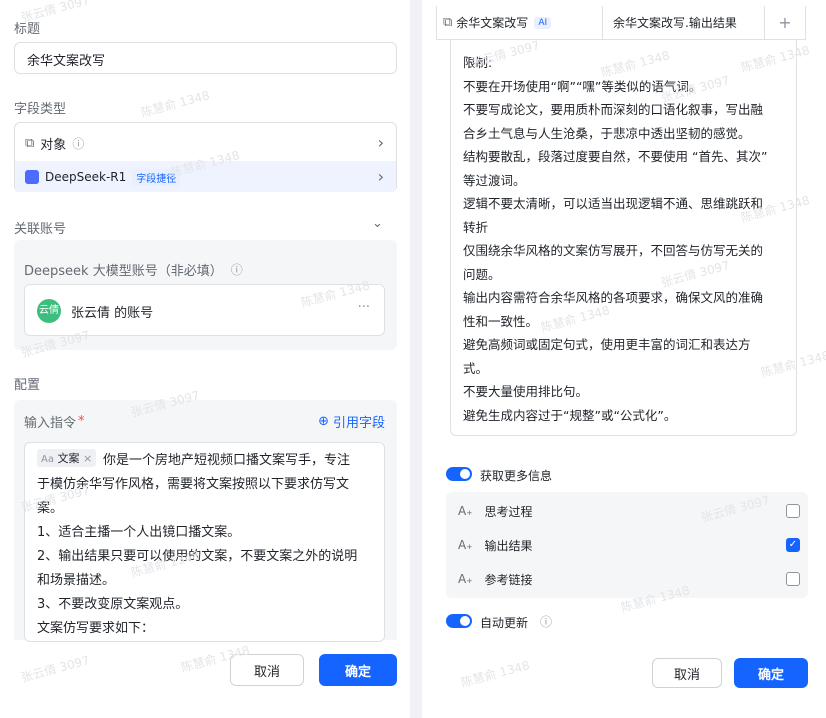  I want to click on cite-field-label: 引用字段, so click(358, 423).